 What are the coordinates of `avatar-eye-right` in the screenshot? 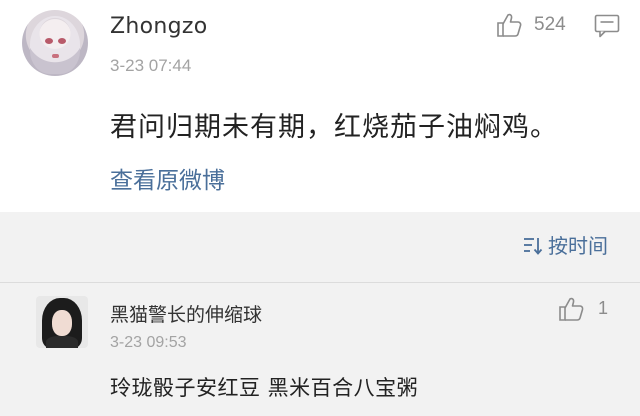 It's located at (62, 41).